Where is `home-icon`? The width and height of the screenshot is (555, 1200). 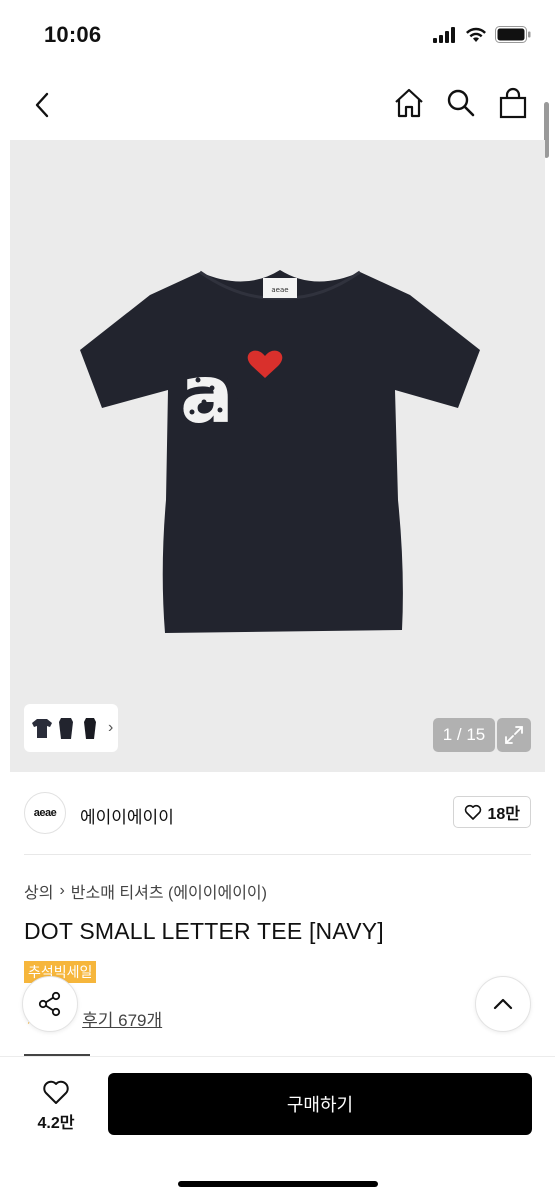 home-icon is located at coordinates (409, 103).